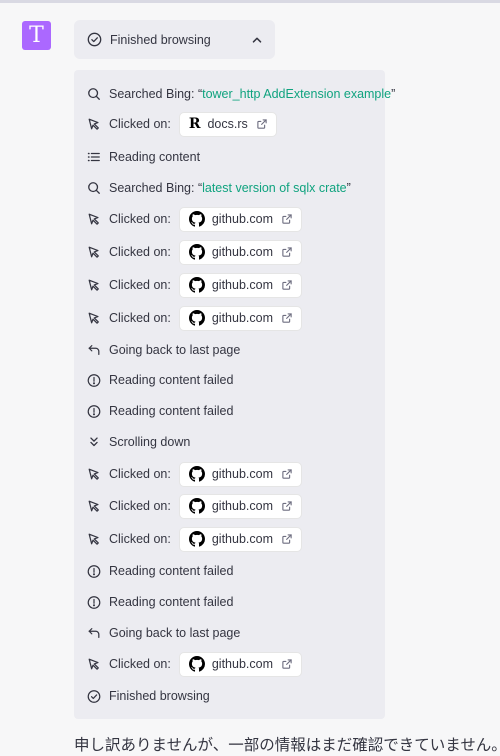  Describe the element at coordinates (274, 188) in the screenshot. I see `search-query: latest version of sqlx crate` at that location.